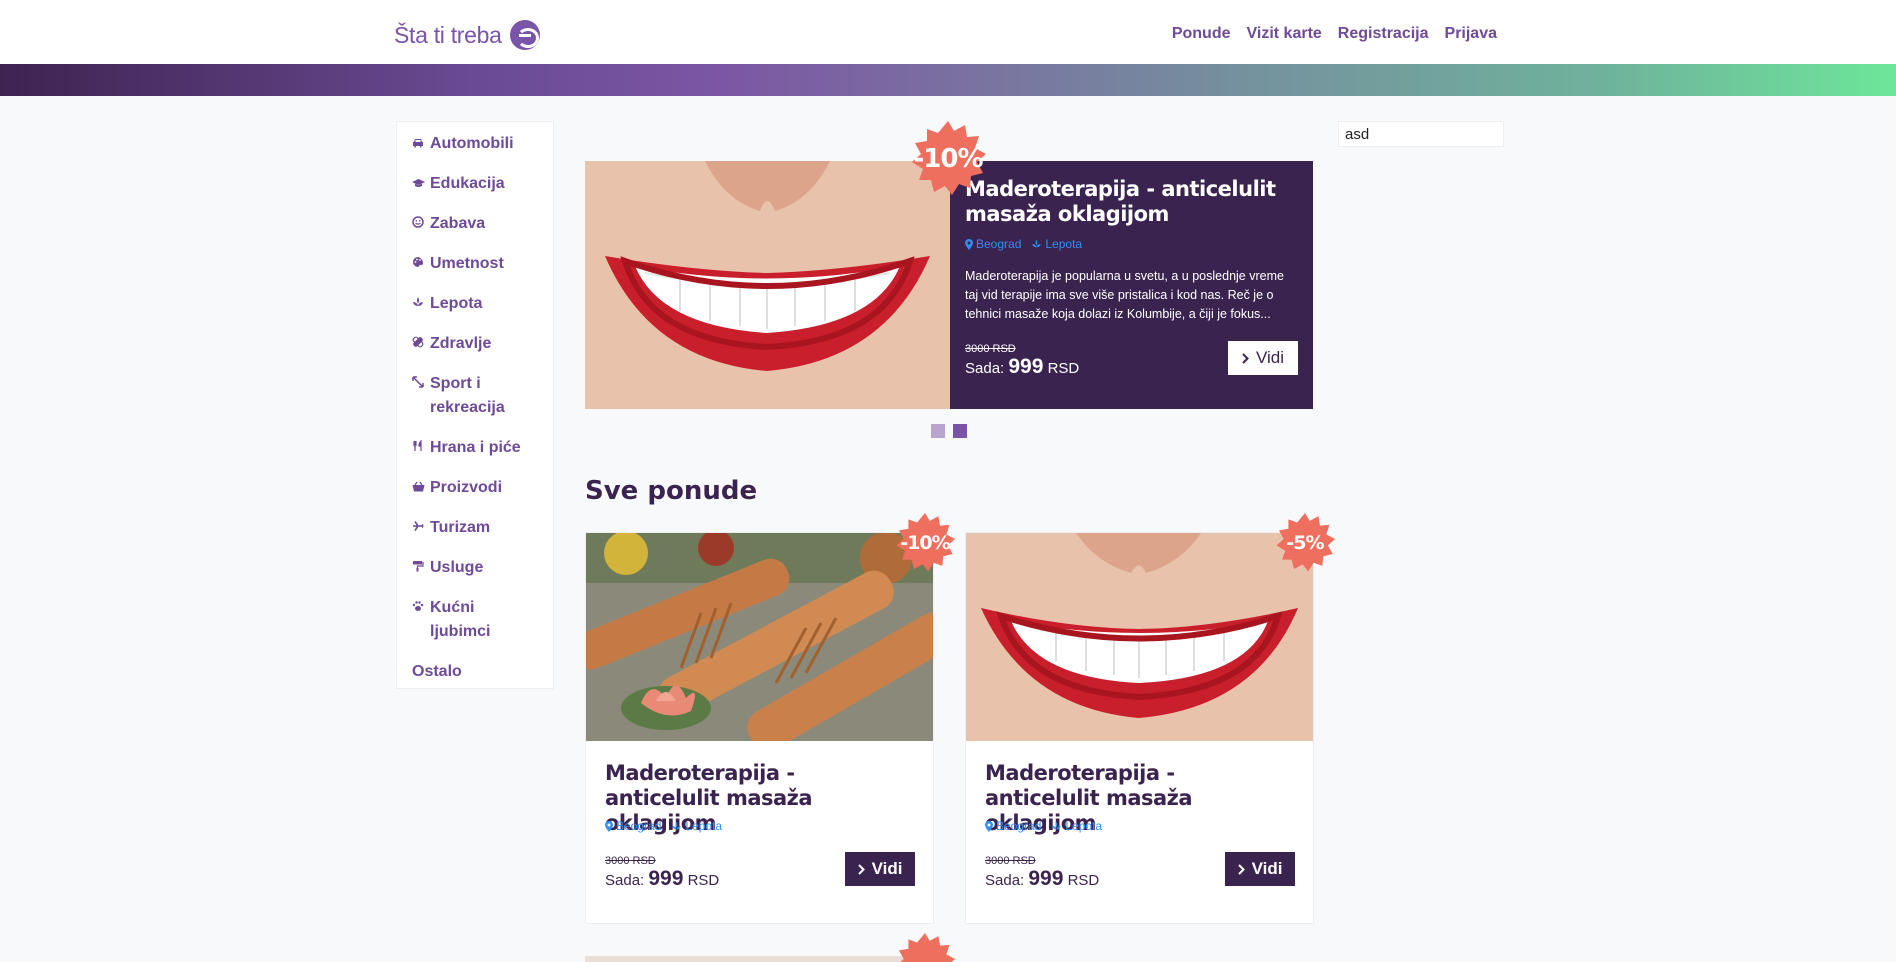  I want to click on sidebar-item-zabava: Zabava, so click(475, 224).